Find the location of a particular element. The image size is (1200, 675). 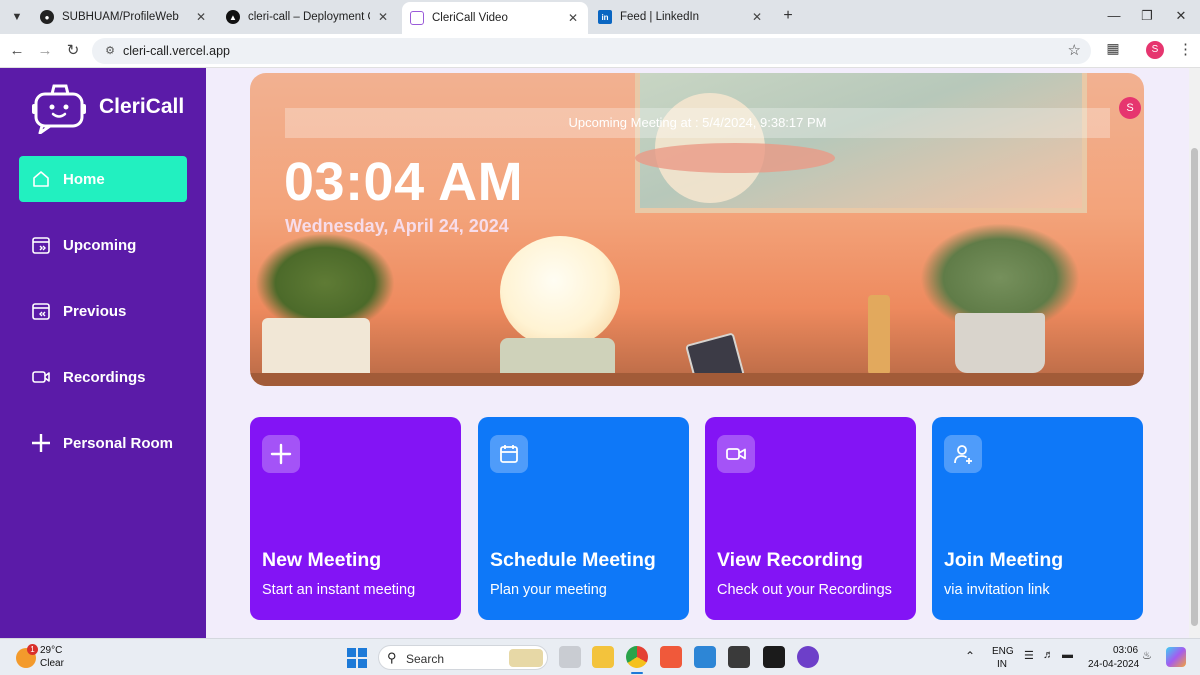

brave-icon is located at coordinates (671, 657).